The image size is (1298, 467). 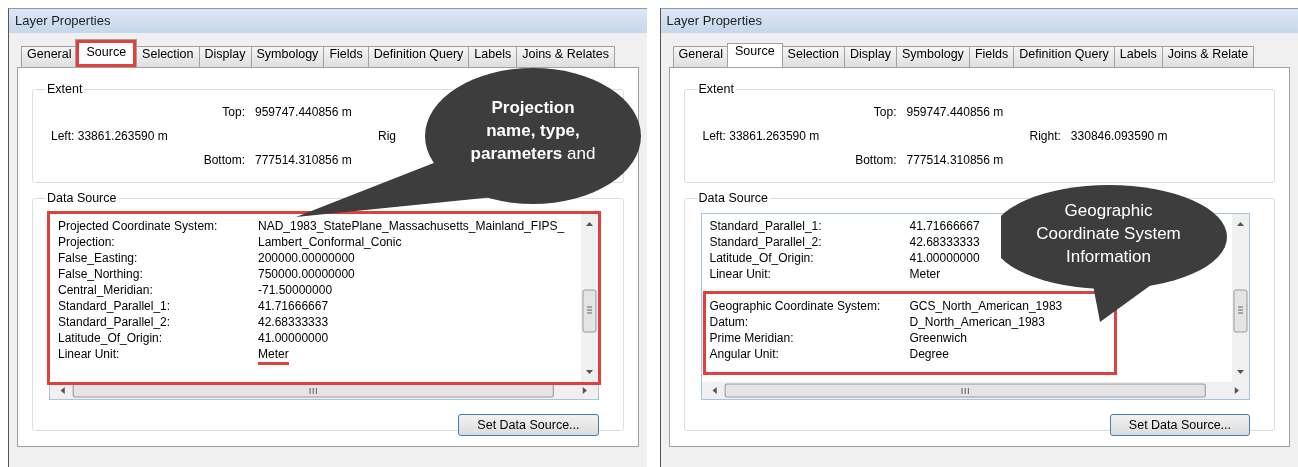 I want to click on property-name: Angular Unit:, so click(x=744, y=354).